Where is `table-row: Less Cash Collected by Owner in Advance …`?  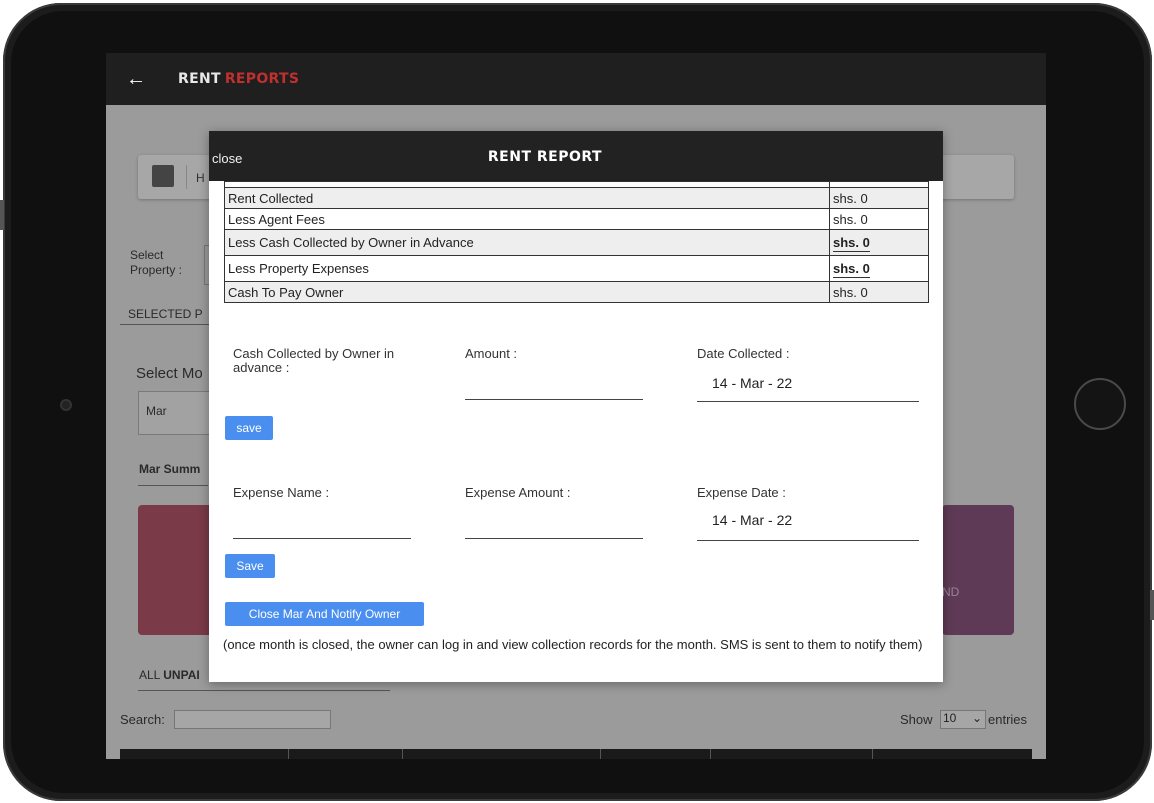 table-row: Less Cash Collected by Owner in Advance … is located at coordinates (576, 242).